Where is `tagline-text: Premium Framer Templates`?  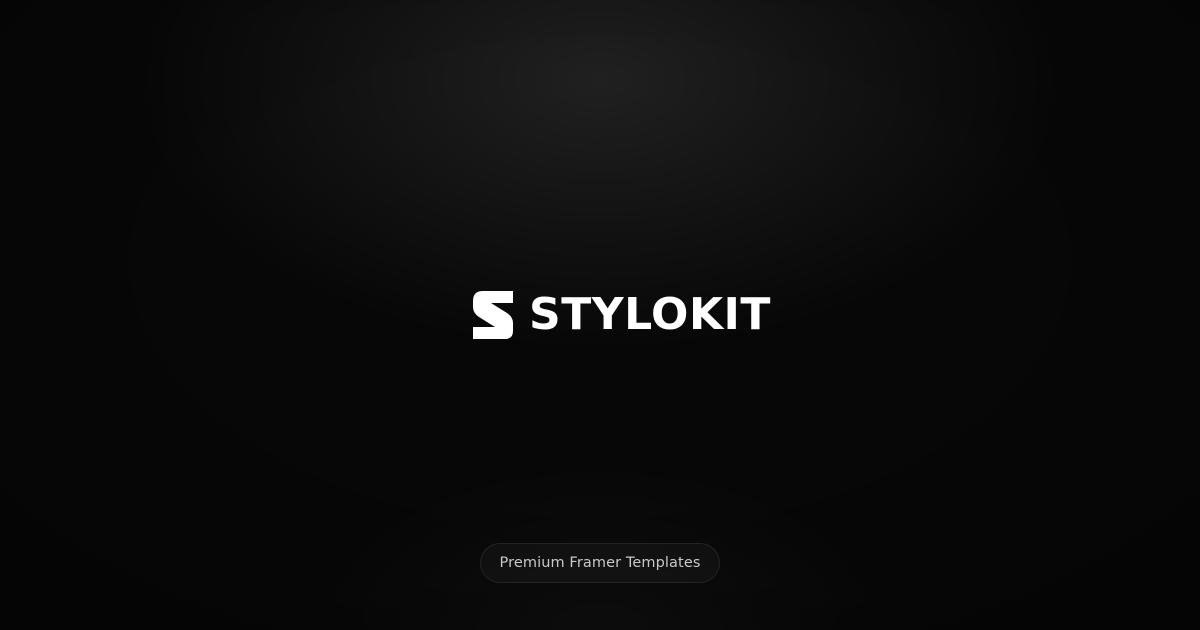
tagline-text: Premium Framer Templates is located at coordinates (600, 563).